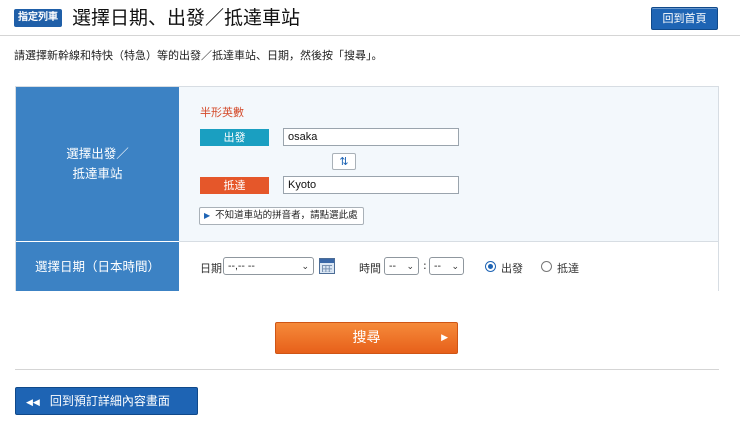 The width and height of the screenshot is (740, 423). I want to click on help-link-label: 不知道車站的拼音者，請點選此處, so click(286, 215).